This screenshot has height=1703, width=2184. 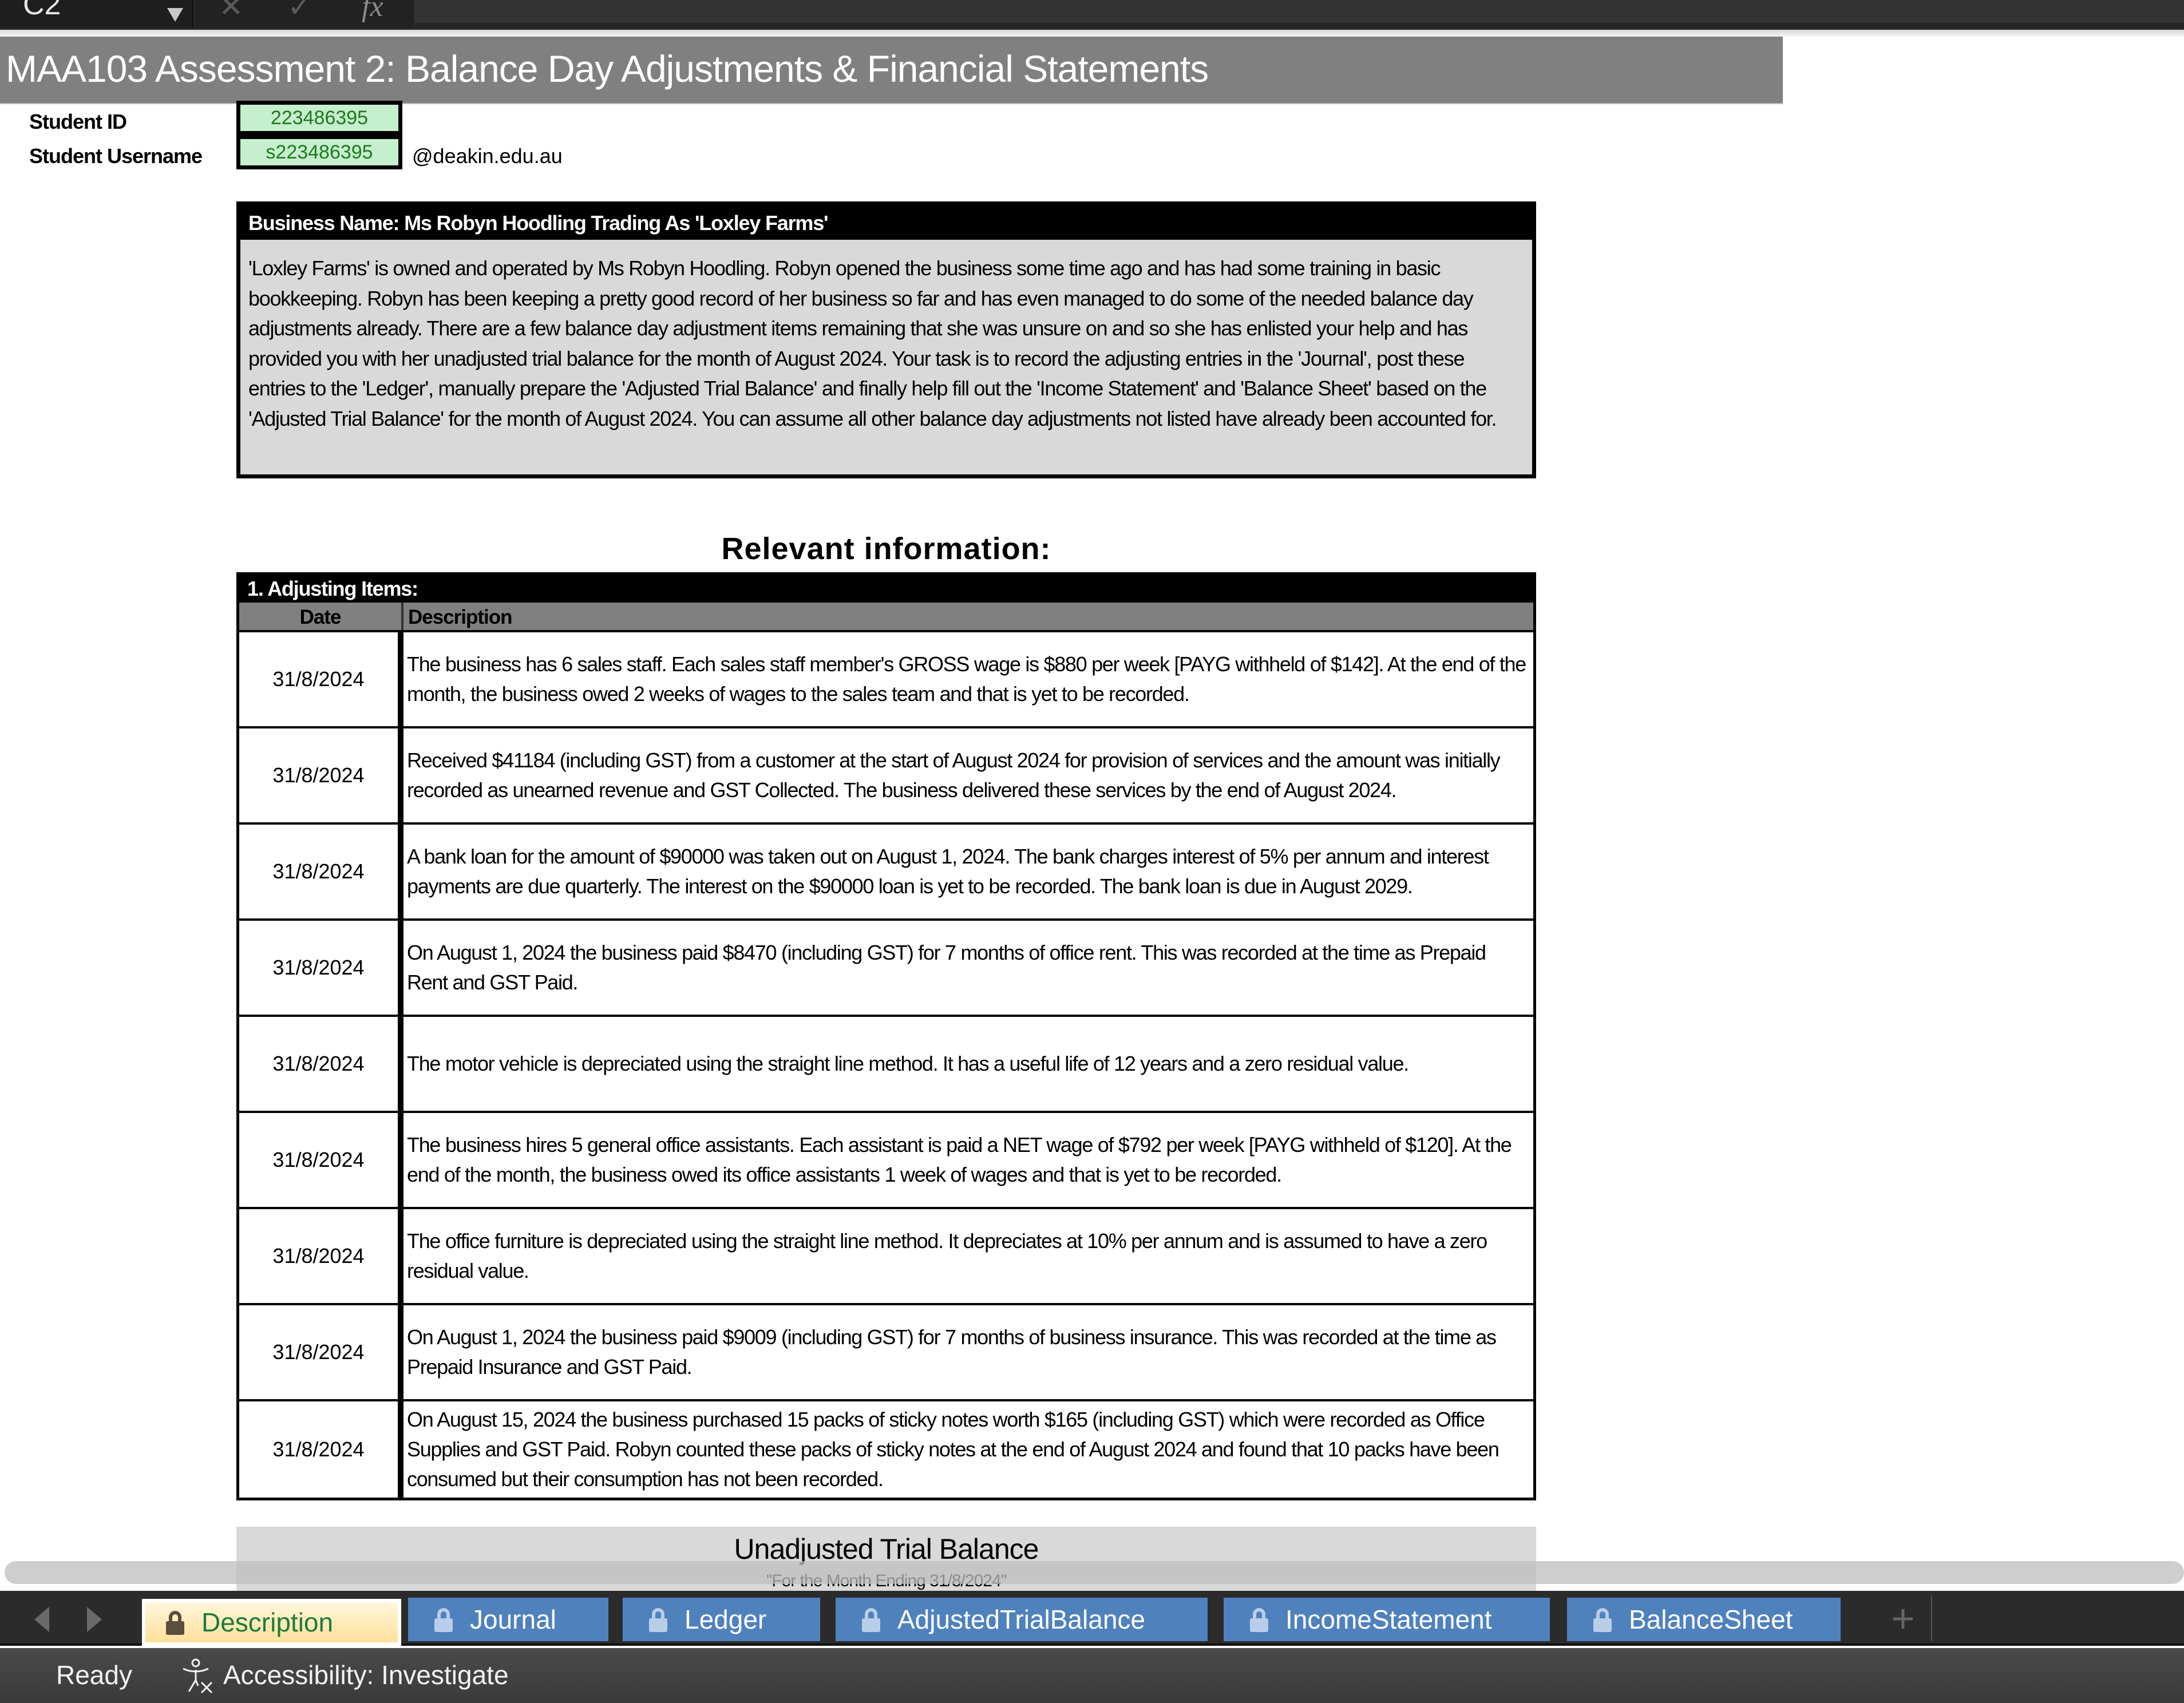 I want to click on tab-journal: Journal, so click(x=508, y=1620).